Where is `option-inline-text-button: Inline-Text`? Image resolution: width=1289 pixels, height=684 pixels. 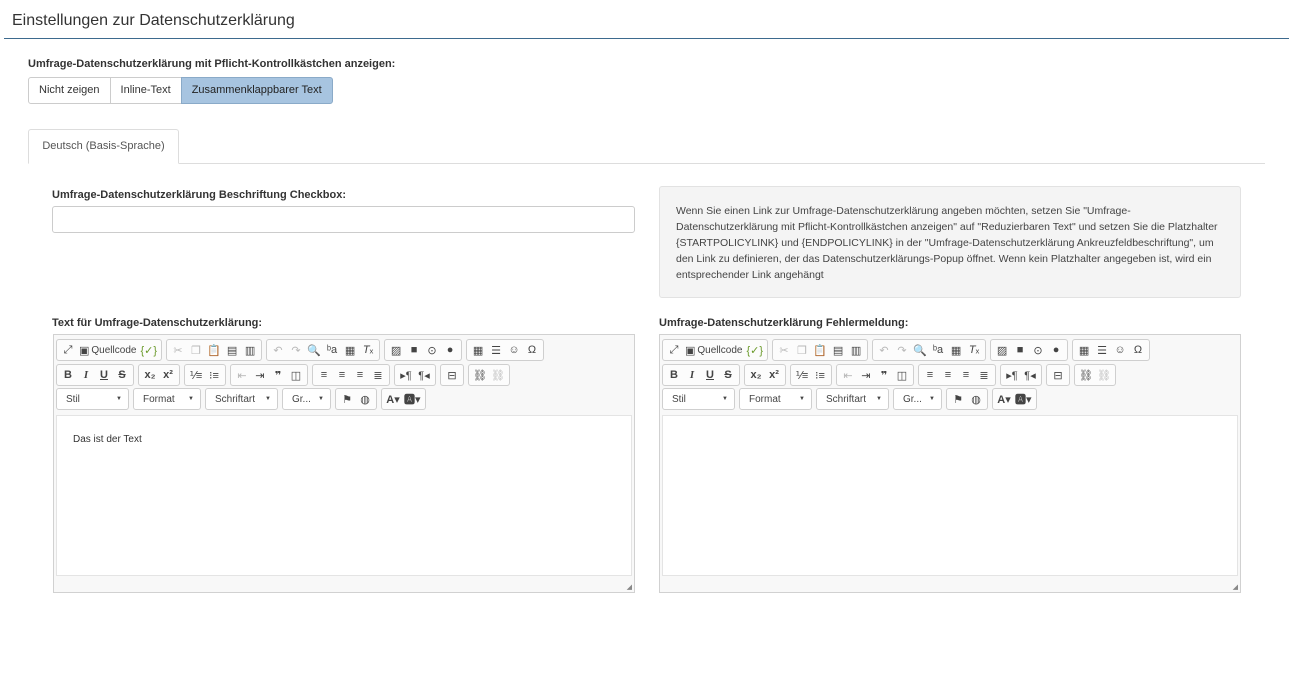
option-inline-text-button: Inline-Text is located at coordinates (145, 90).